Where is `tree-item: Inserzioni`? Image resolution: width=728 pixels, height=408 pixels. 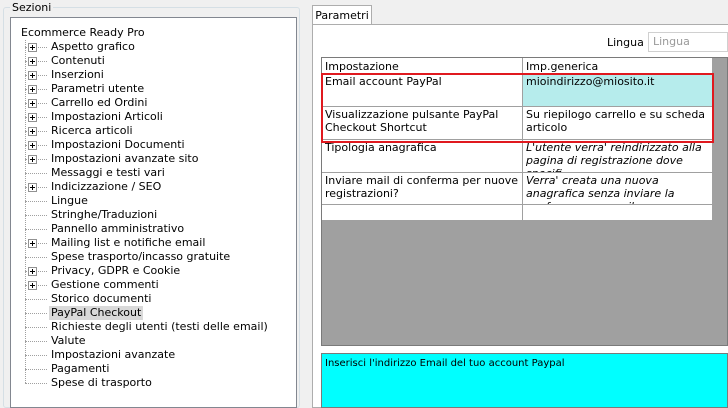
tree-item: Inserzioni is located at coordinates (155, 75).